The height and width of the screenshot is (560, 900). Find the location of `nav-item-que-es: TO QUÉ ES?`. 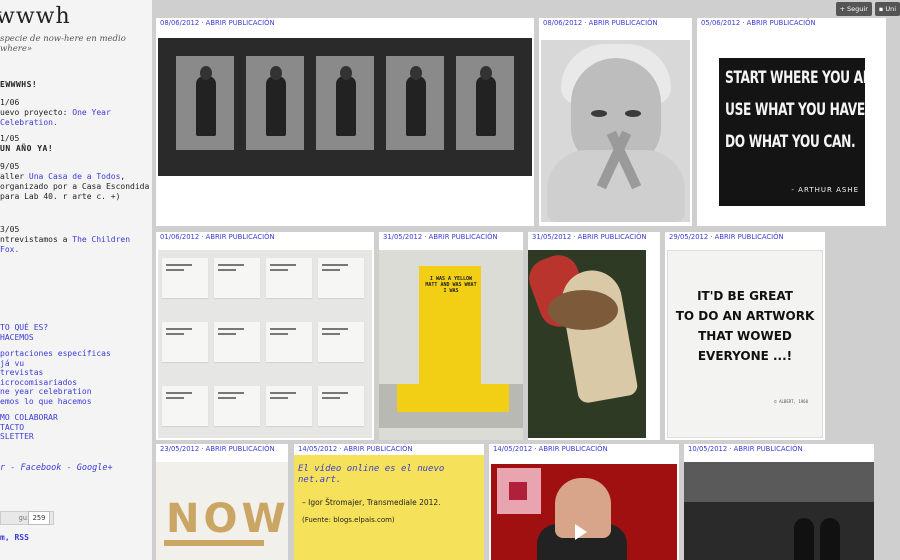

nav-item-que-es: TO QUÉ ES? is located at coordinates (75, 328).